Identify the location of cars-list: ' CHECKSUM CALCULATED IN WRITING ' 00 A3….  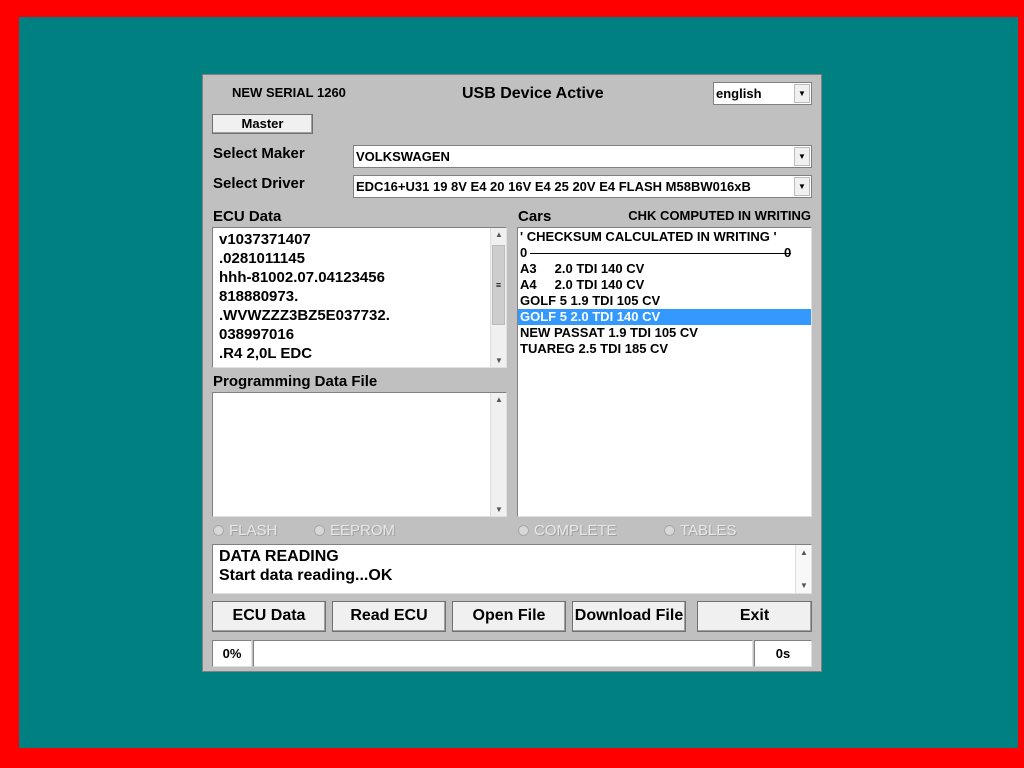
(664, 372).